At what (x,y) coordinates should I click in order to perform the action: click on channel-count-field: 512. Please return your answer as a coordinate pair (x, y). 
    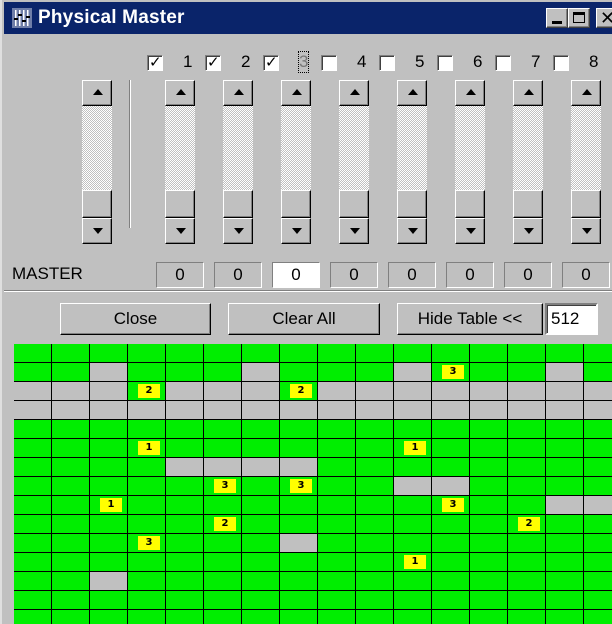
    Looking at the image, I should click on (571, 319).